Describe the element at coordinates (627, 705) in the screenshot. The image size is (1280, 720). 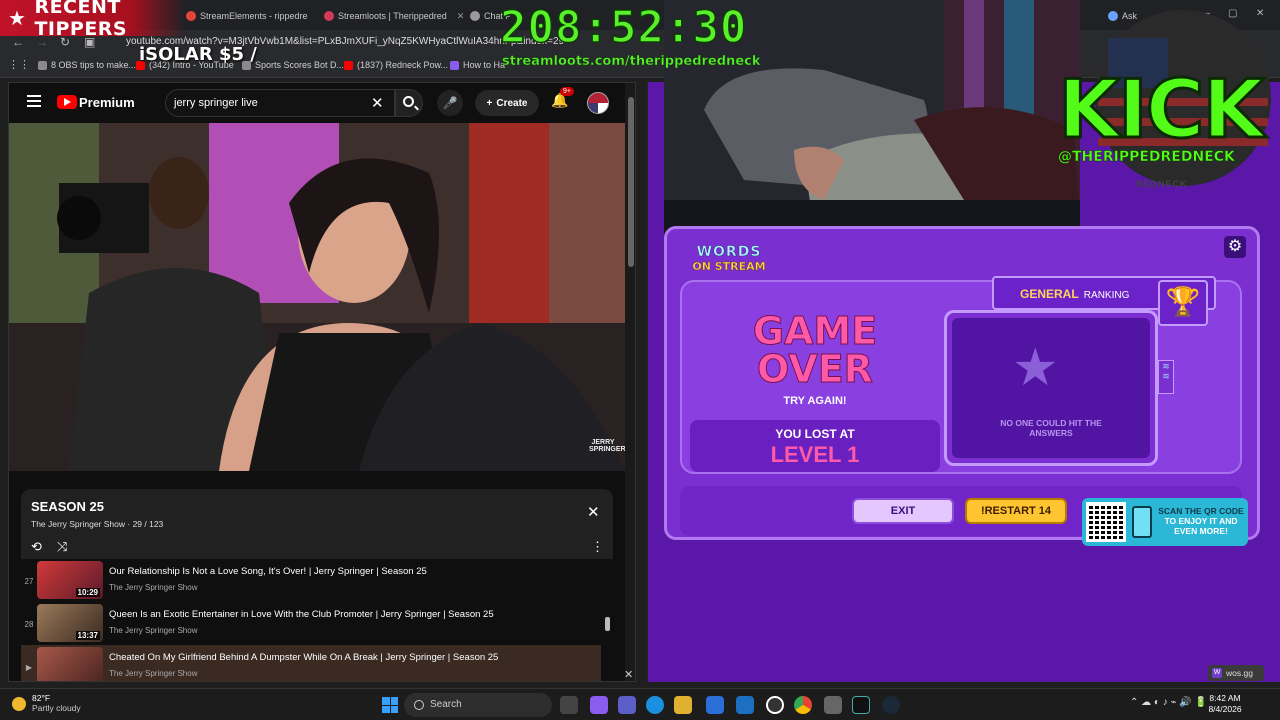
I see `teams-icon` at that location.